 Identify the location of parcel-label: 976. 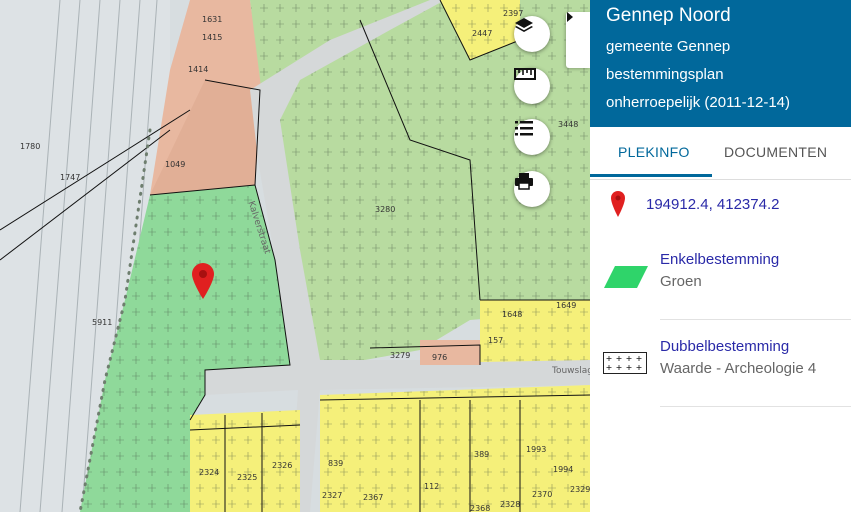
(440, 357).